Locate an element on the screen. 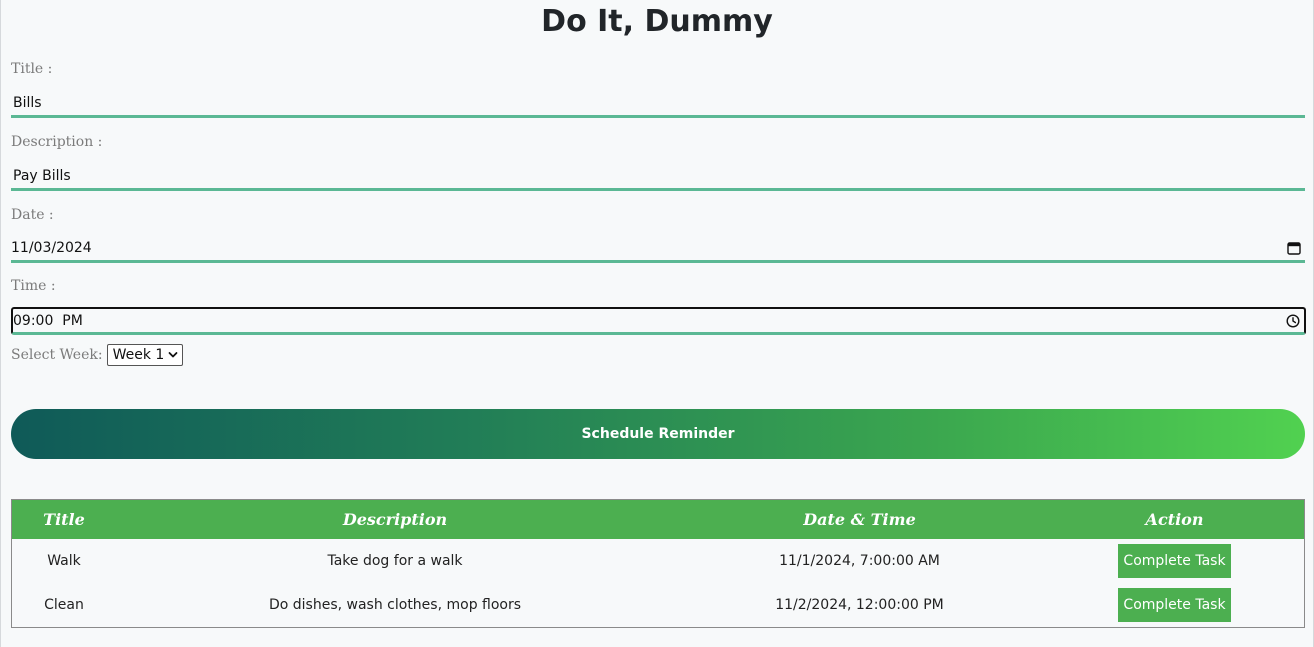 This screenshot has height=647, width=1314. header-action: Action is located at coordinates (1175, 519).